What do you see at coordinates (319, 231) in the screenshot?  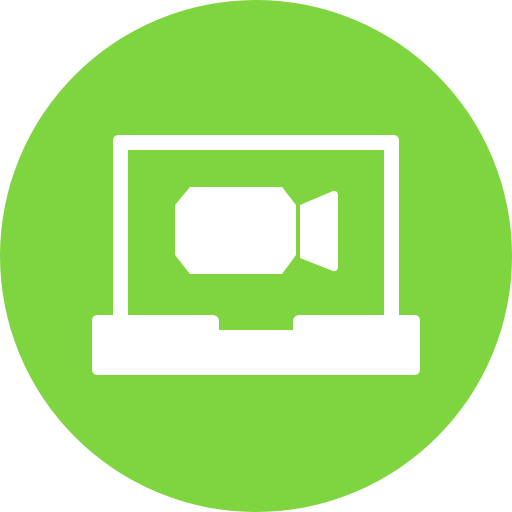 I see `video-camera-lens` at bounding box center [319, 231].